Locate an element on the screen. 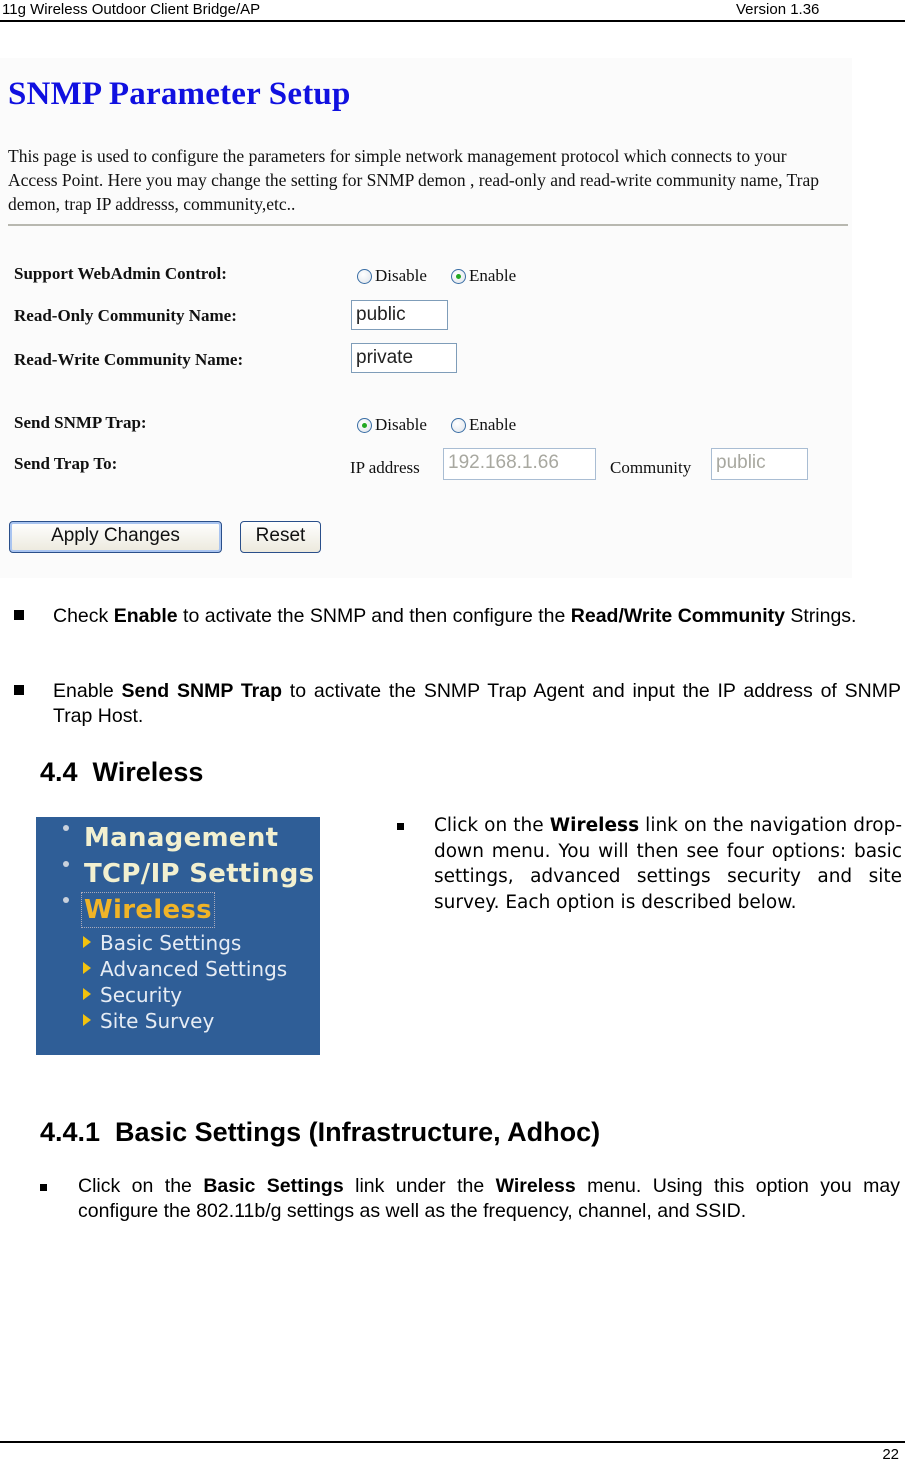 This screenshot has height=1463, width=905. section-heading-wireless: 4.4 Wireless is located at coordinates (122, 772).